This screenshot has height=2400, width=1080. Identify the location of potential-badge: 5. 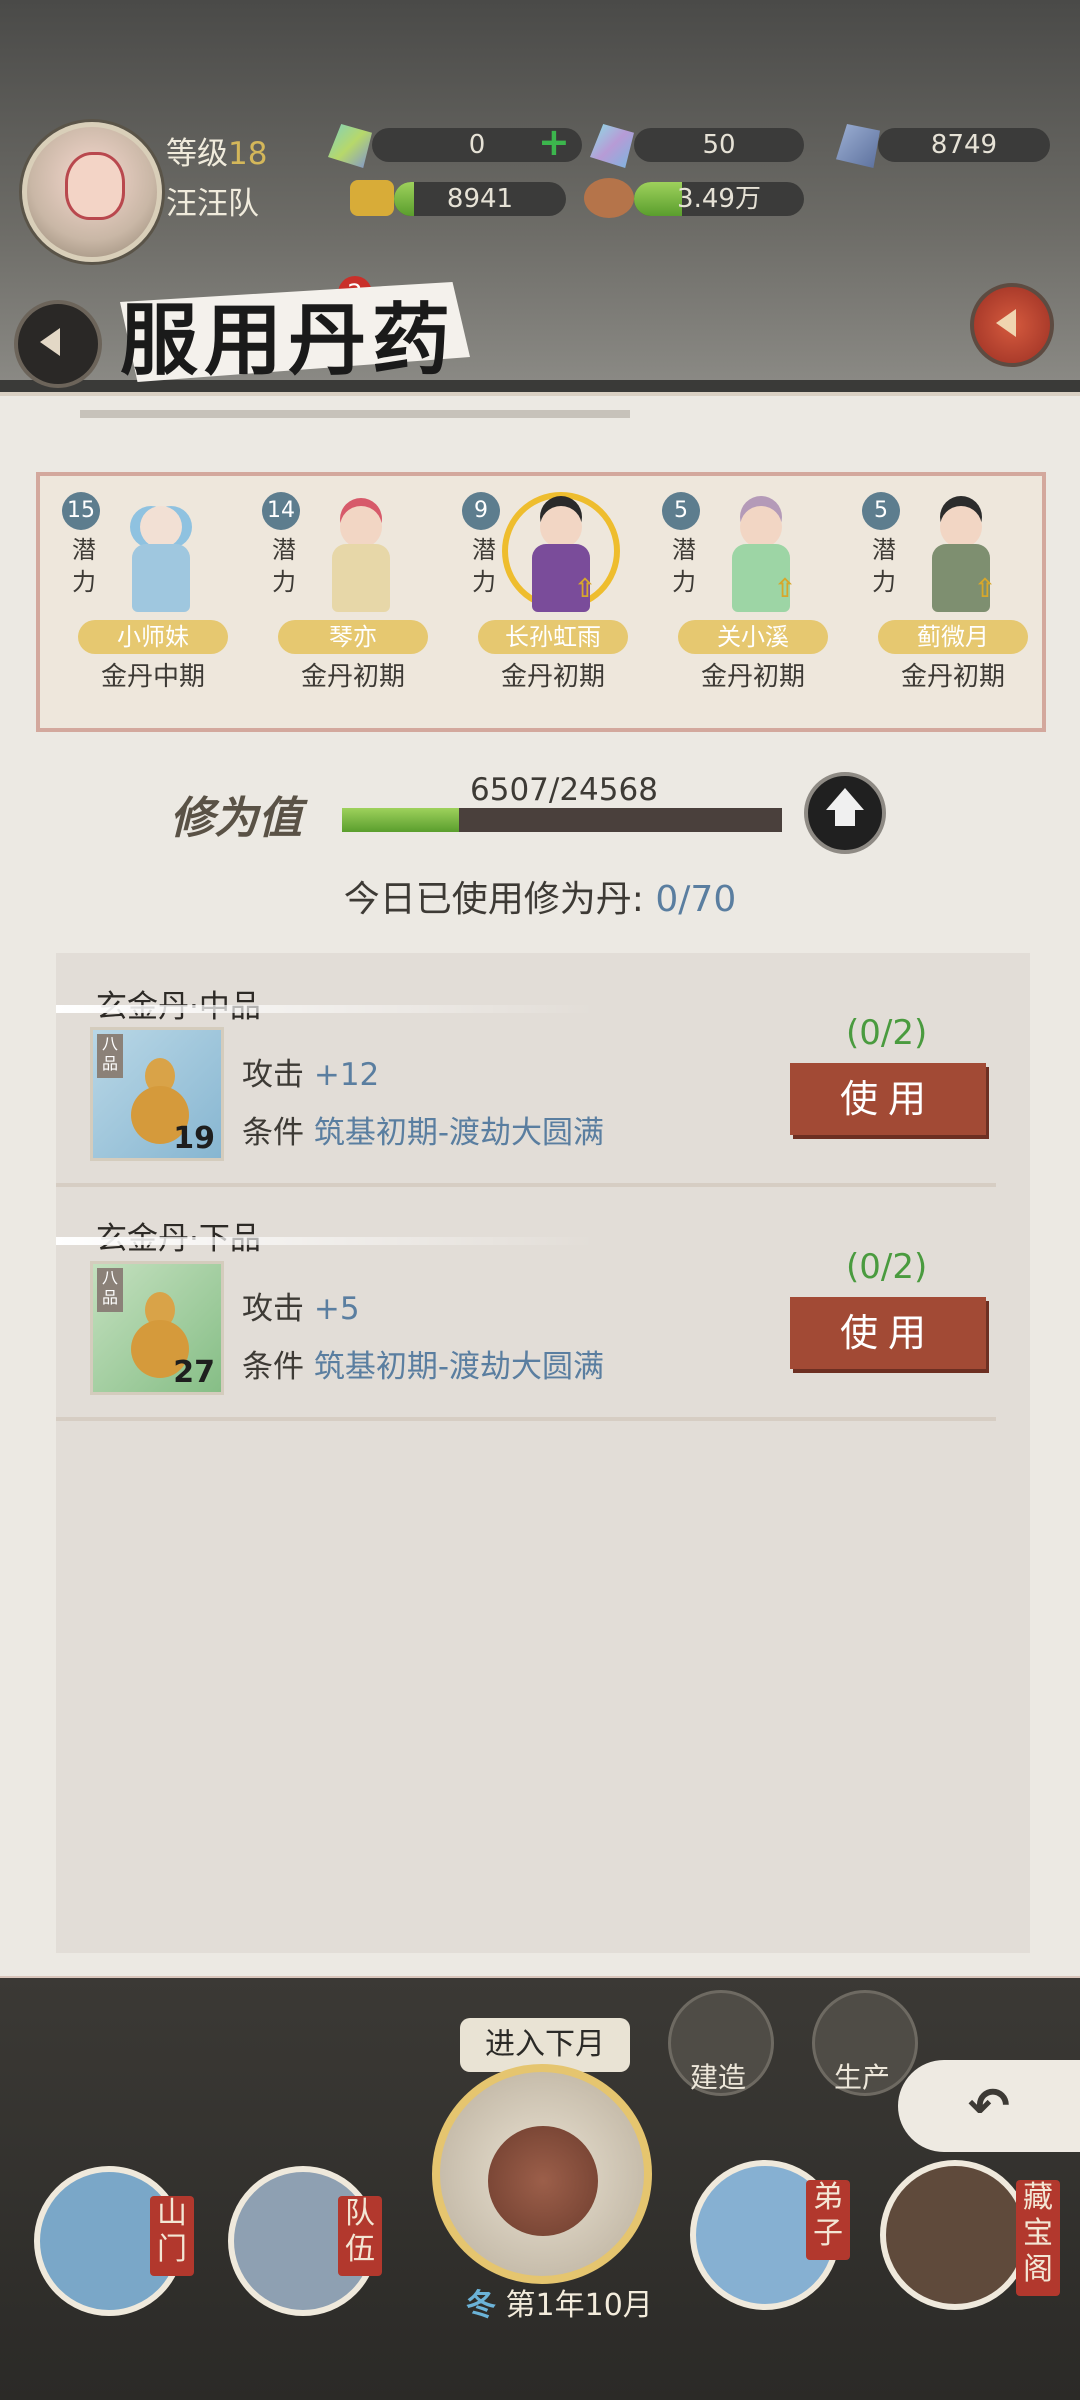
(881, 511).